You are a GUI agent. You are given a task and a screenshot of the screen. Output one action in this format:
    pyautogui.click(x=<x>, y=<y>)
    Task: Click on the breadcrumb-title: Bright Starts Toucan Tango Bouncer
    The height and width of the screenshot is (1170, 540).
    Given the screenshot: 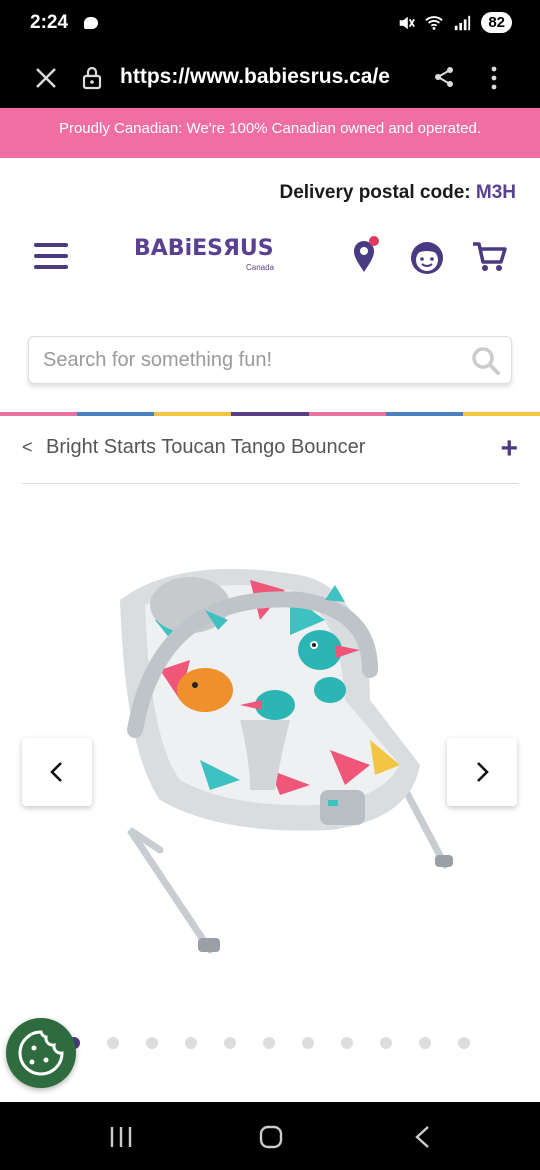 What is the action you would take?
    pyautogui.click(x=205, y=447)
    